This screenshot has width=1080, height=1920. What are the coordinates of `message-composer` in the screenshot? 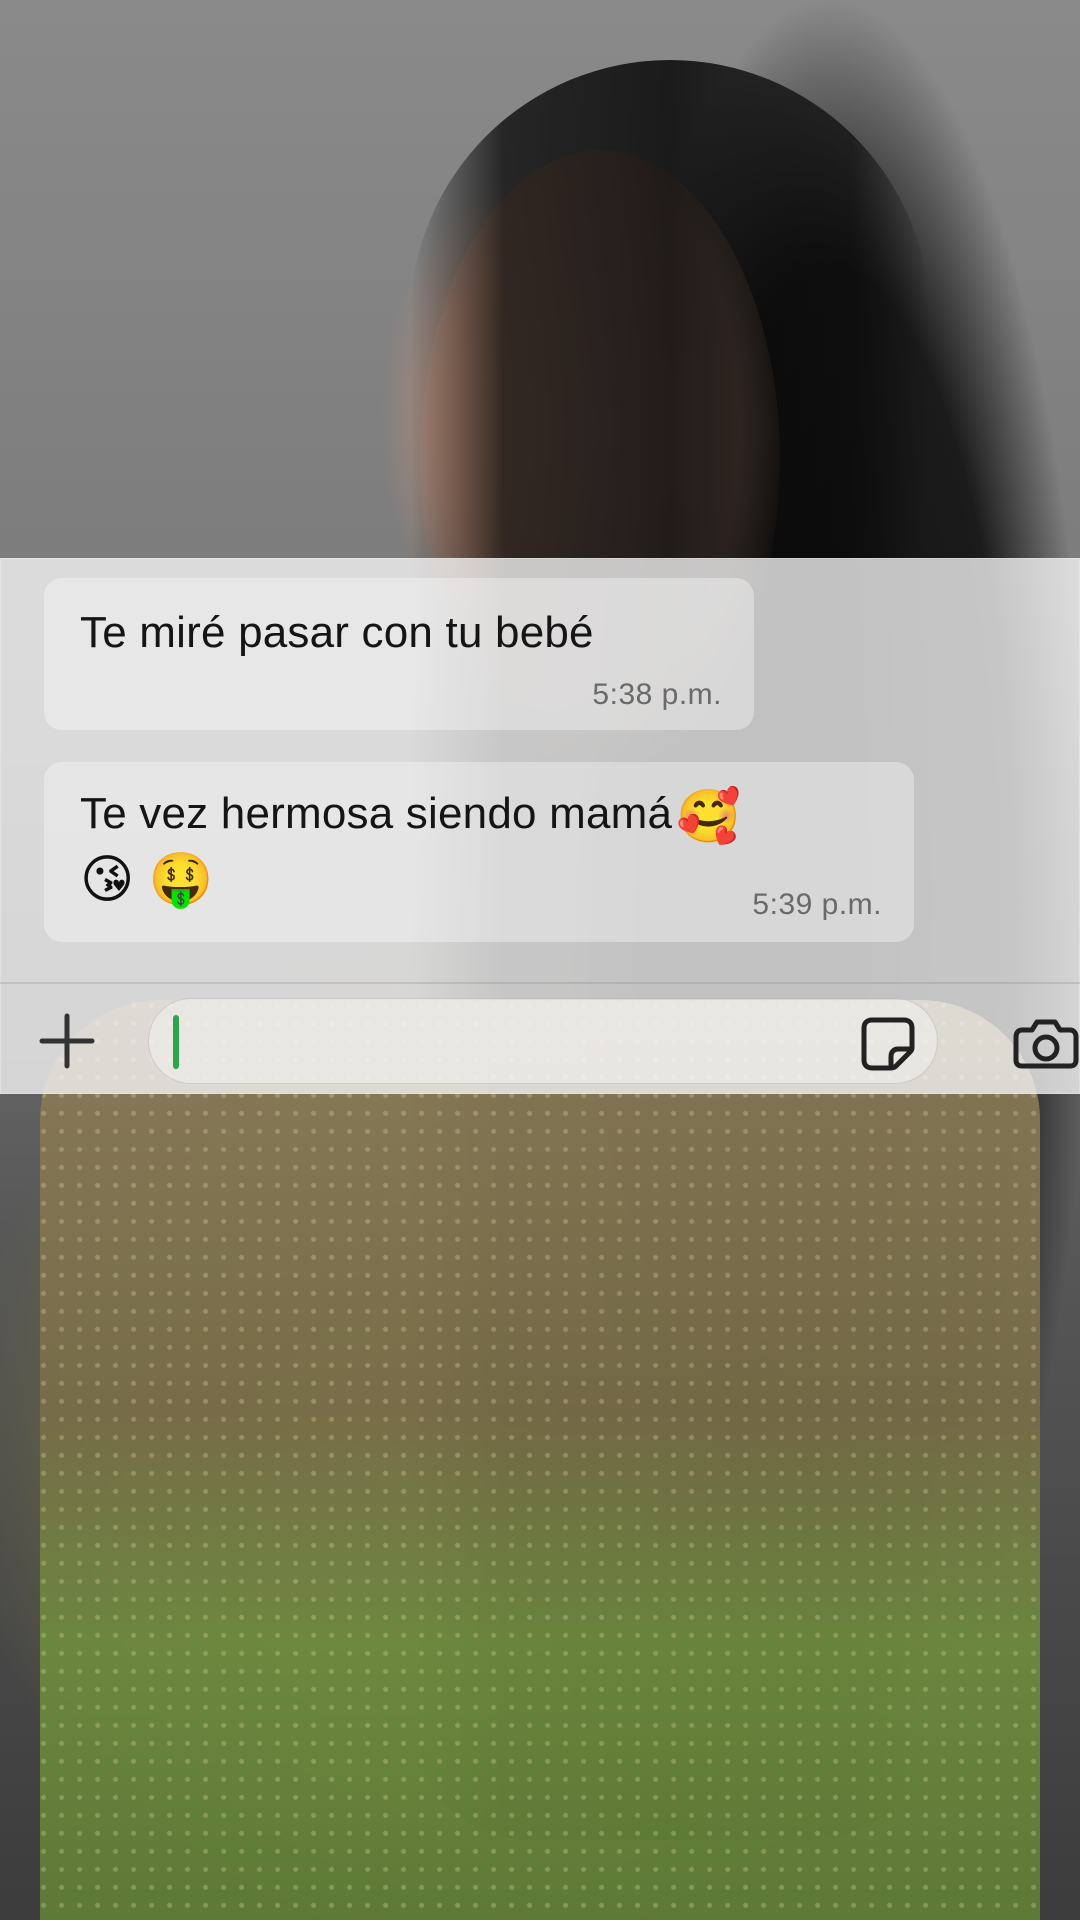 It's located at (540, 1042).